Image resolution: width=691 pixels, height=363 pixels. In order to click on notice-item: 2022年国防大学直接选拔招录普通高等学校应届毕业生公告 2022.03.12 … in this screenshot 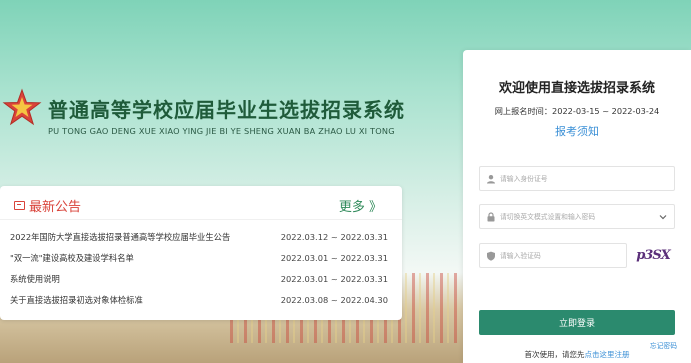, I will do `click(201, 236)`.